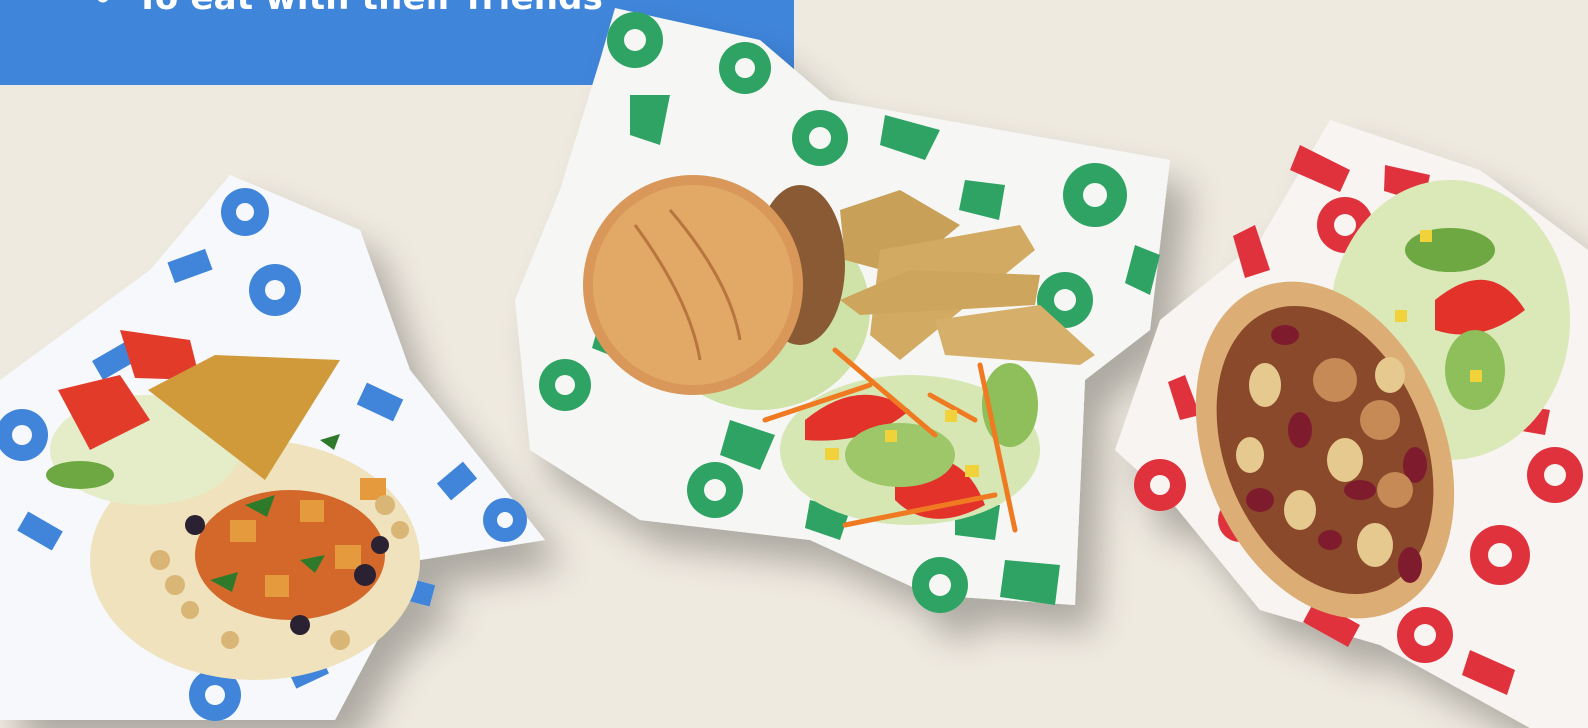  I want to click on bullet-item: • To eat with their friends, so click(347, 9).